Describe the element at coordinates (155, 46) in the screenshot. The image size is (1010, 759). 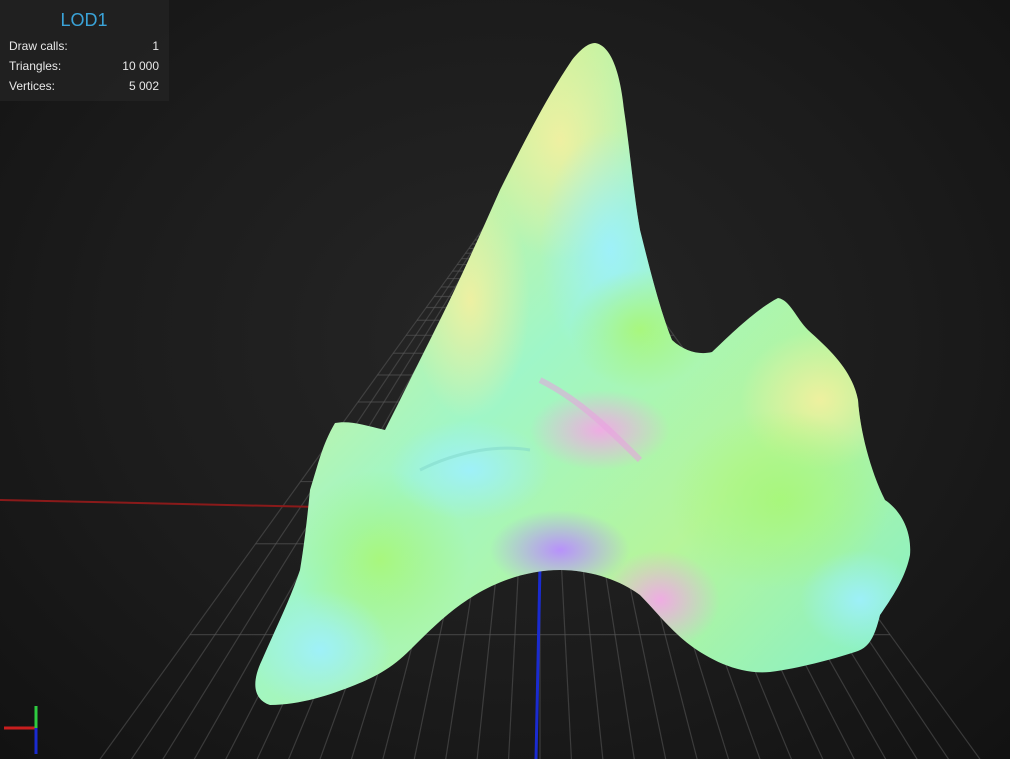
I see `stat-value: 1` at that location.